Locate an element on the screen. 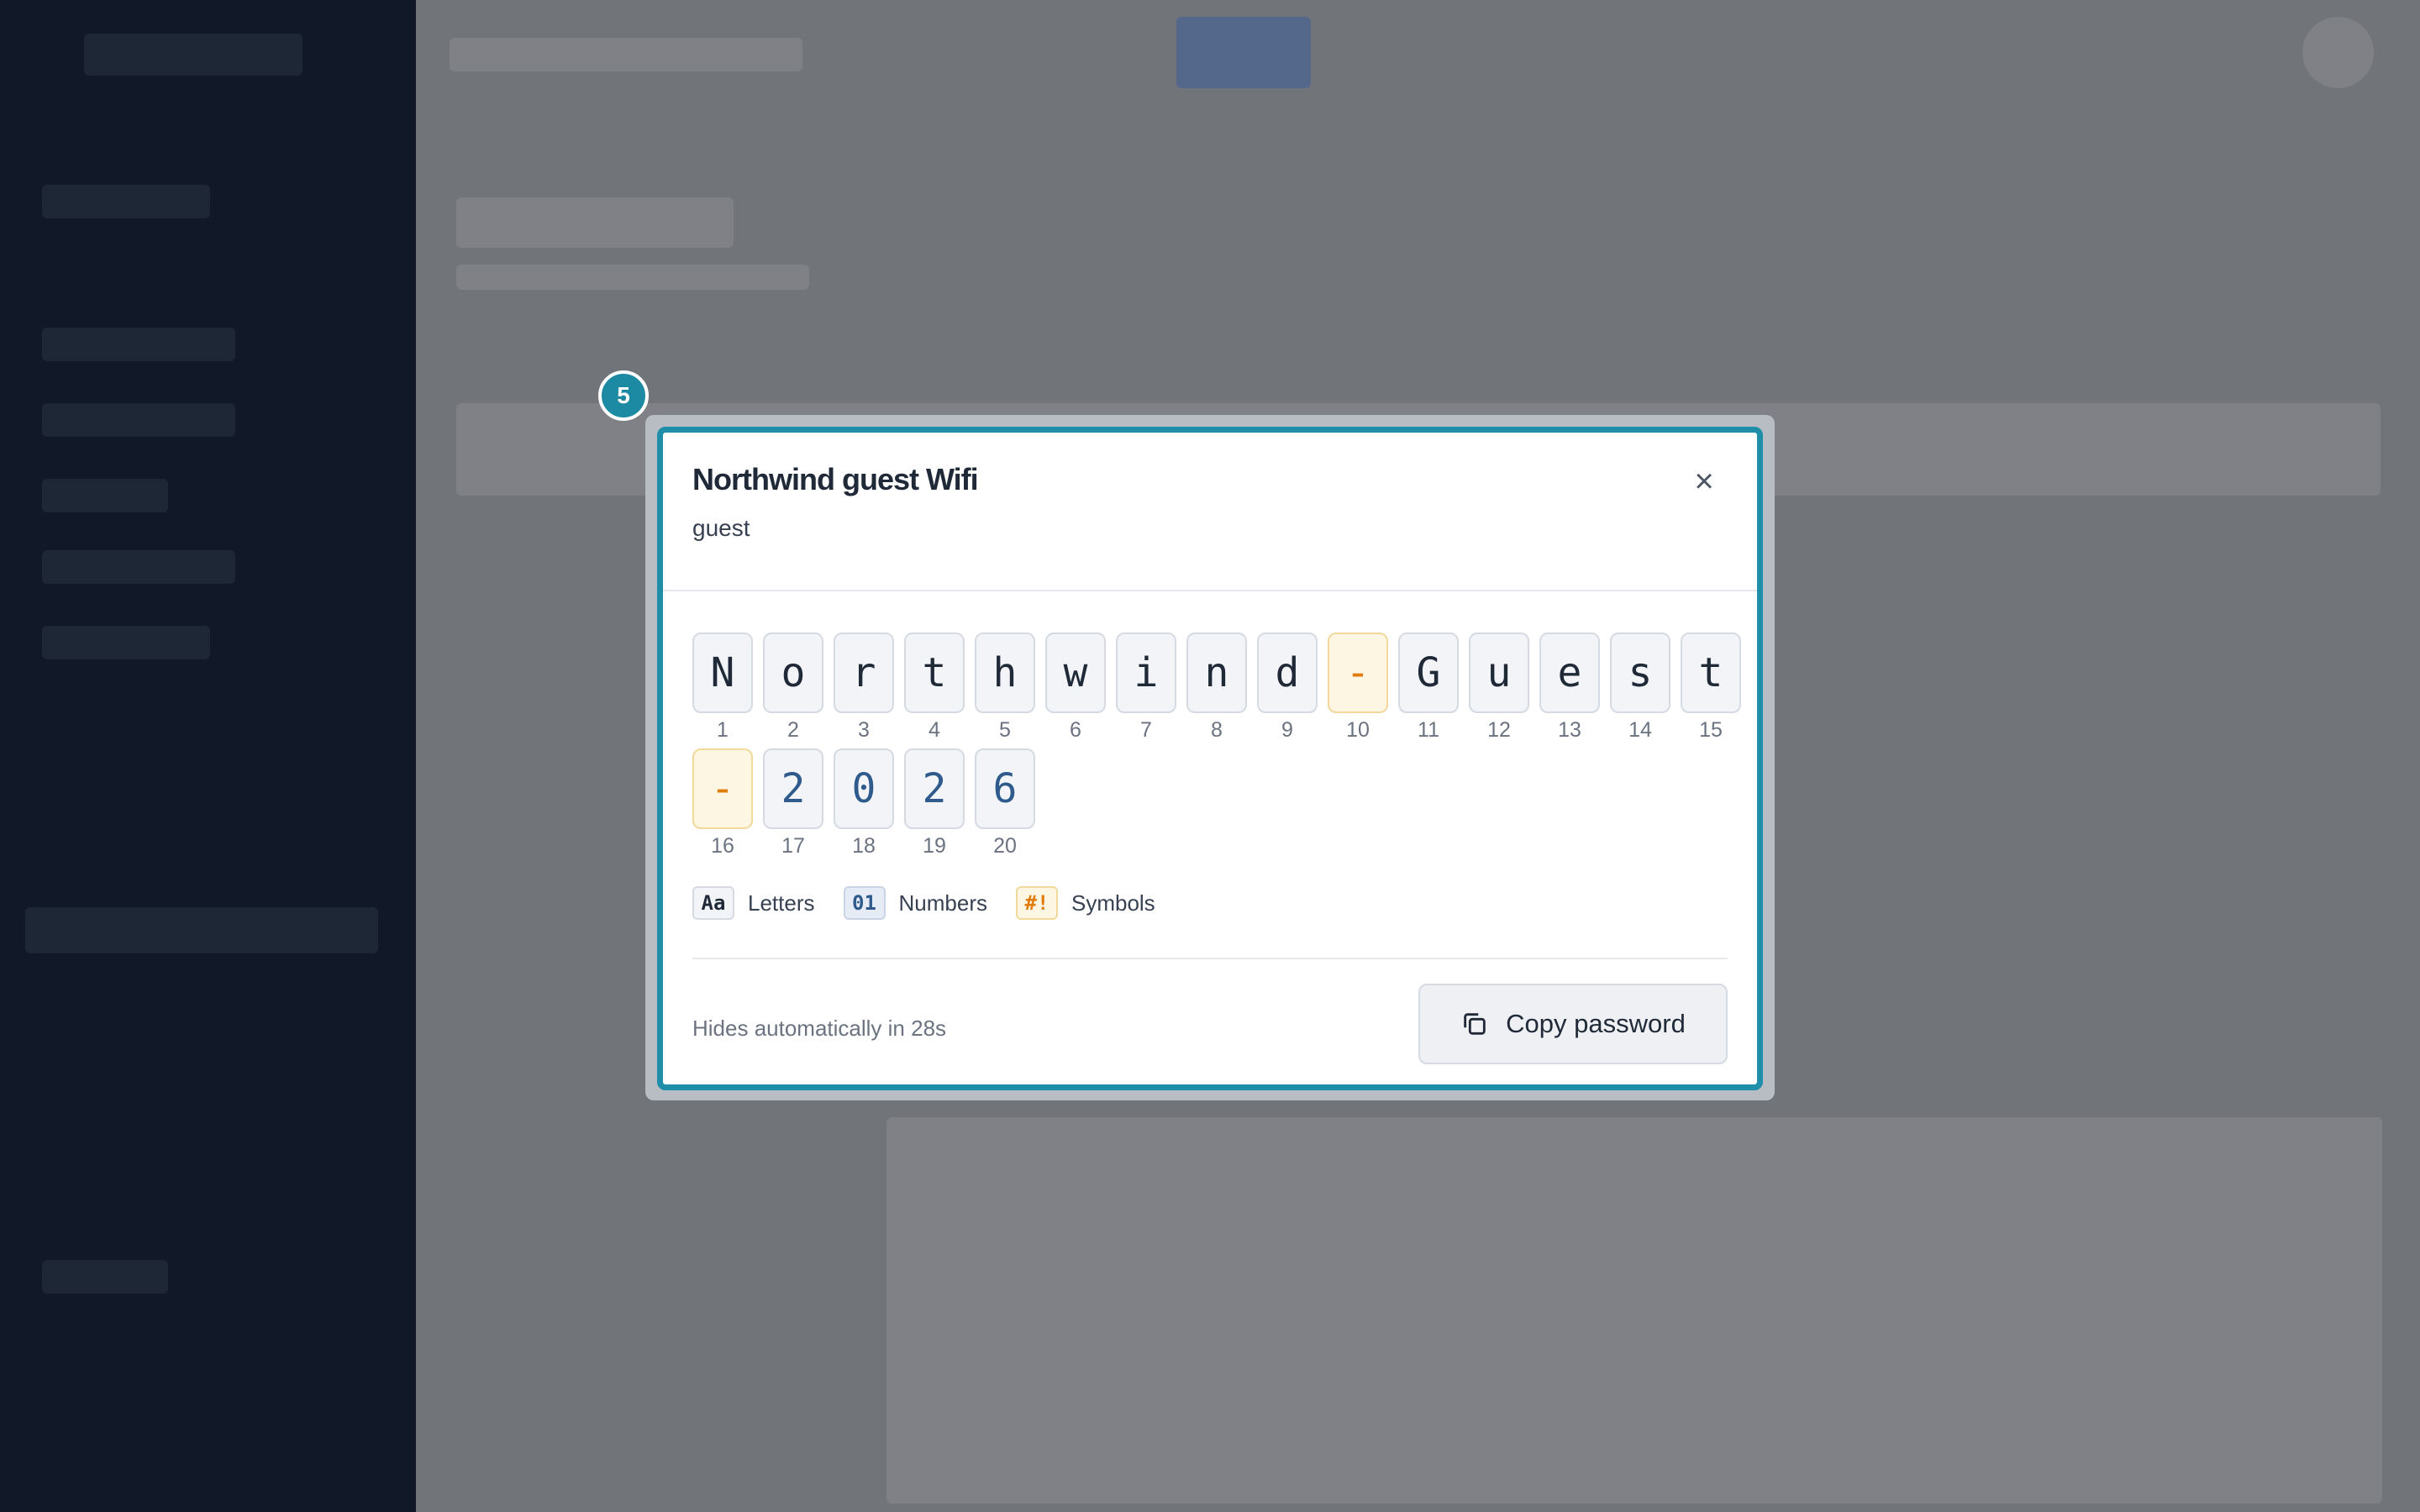 The image size is (2420, 1512). legend: Aa Letters 01 Numbers #! Symbols is located at coordinates (938, 903).